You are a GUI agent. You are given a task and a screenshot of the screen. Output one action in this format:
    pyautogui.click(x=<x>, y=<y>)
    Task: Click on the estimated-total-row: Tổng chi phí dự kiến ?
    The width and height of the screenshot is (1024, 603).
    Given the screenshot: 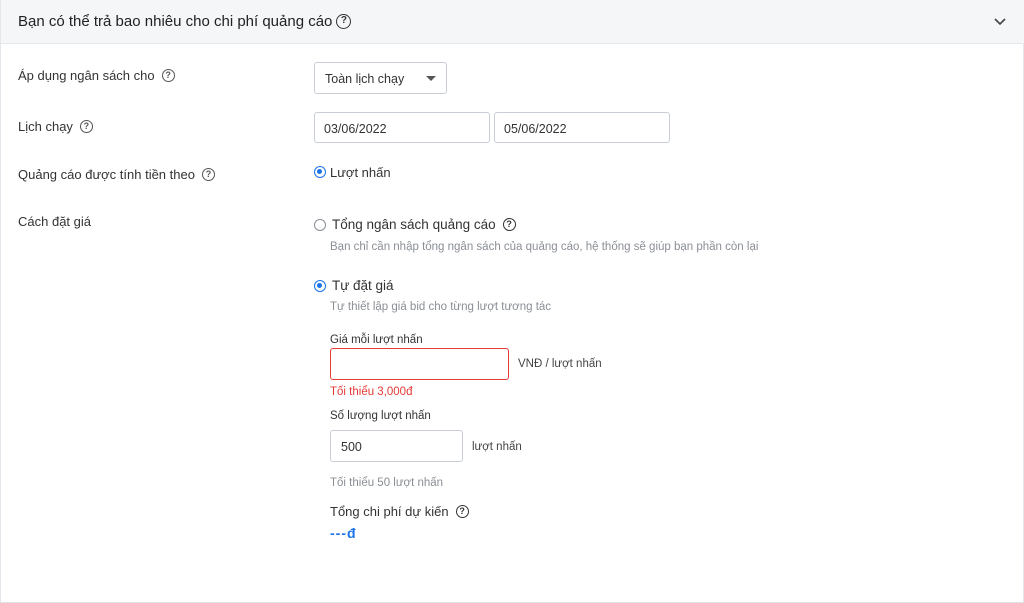 What is the action you would take?
    pyautogui.click(x=399, y=511)
    